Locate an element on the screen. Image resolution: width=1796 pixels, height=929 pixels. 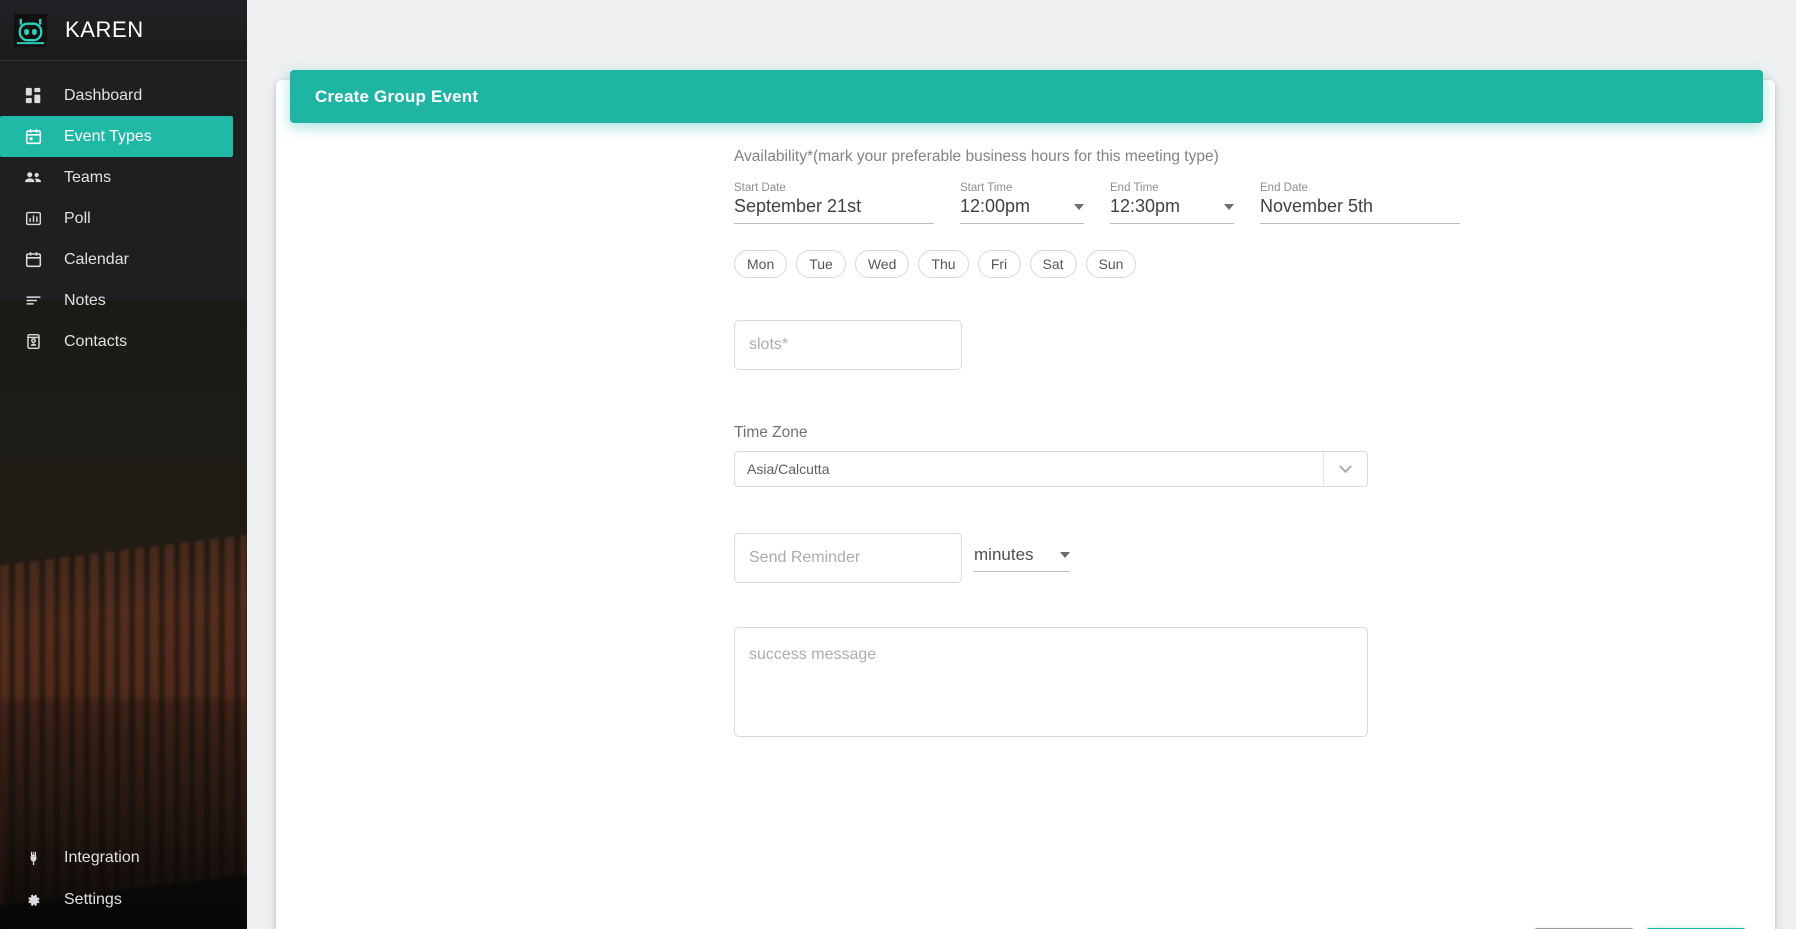
sidebar-item-event-types: Event Types is located at coordinates (116, 136).